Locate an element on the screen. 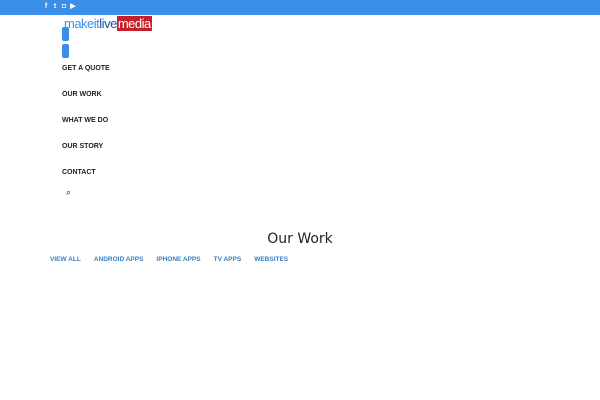 The height and width of the screenshot is (400, 600). twitter-icon: t is located at coordinates (55, 7).